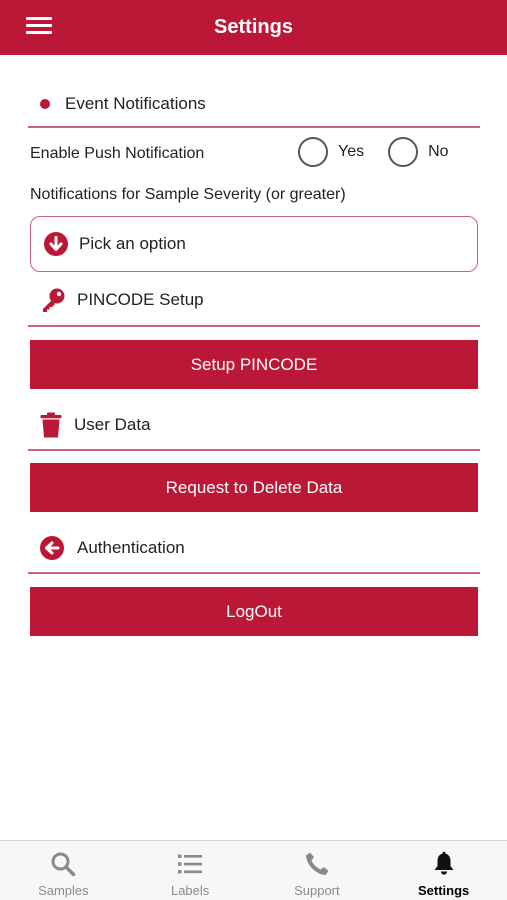  Describe the element at coordinates (190, 890) in the screenshot. I see `tab-label: Labels` at that location.